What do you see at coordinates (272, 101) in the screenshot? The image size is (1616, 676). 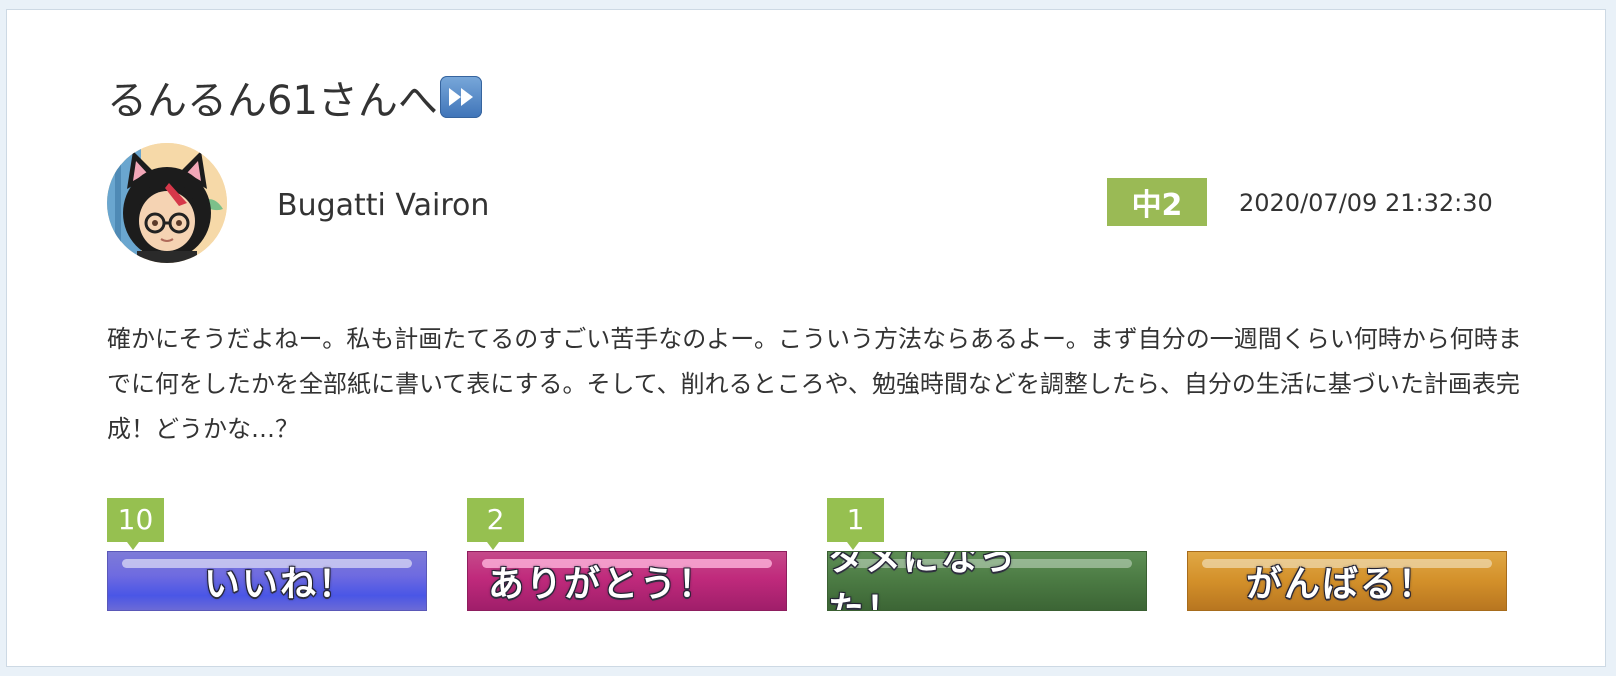 I see `post-title-text: るんるん61さんへ` at bounding box center [272, 101].